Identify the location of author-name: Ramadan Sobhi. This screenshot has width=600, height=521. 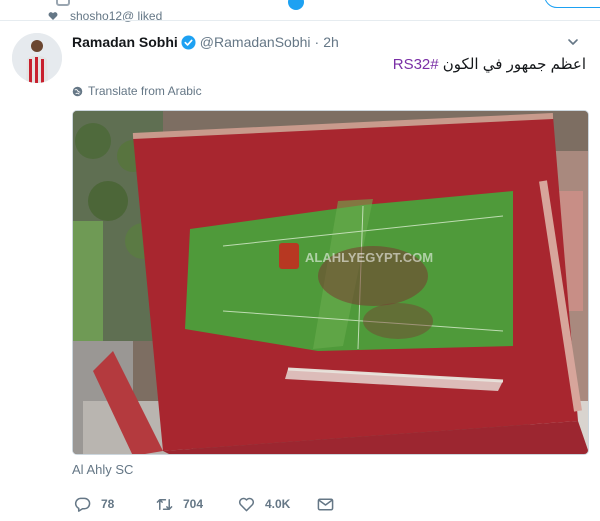
(125, 42).